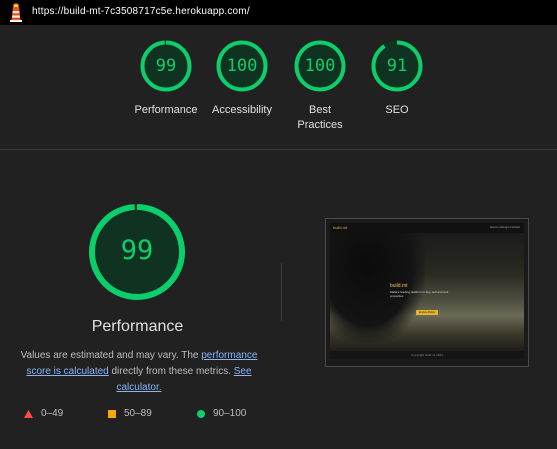 This screenshot has height=449, width=557. Describe the element at coordinates (399, 286) in the screenshot. I see `screenshot-hero-title: build.mt` at that location.